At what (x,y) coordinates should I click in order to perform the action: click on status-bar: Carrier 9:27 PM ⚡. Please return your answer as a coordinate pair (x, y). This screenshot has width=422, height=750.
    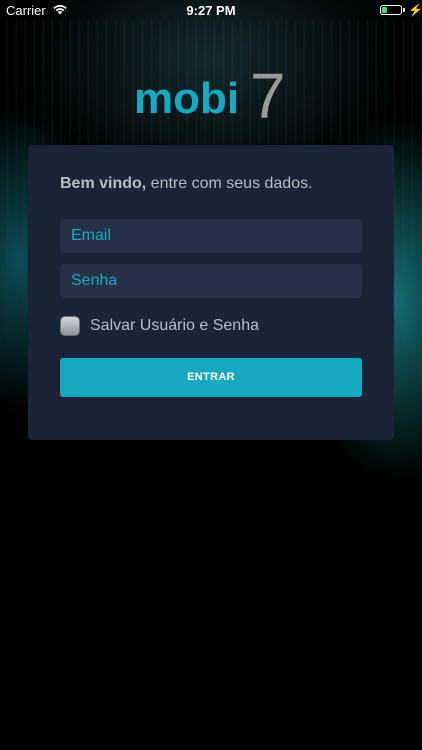
    Looking at the image, I should click on (211, 11).